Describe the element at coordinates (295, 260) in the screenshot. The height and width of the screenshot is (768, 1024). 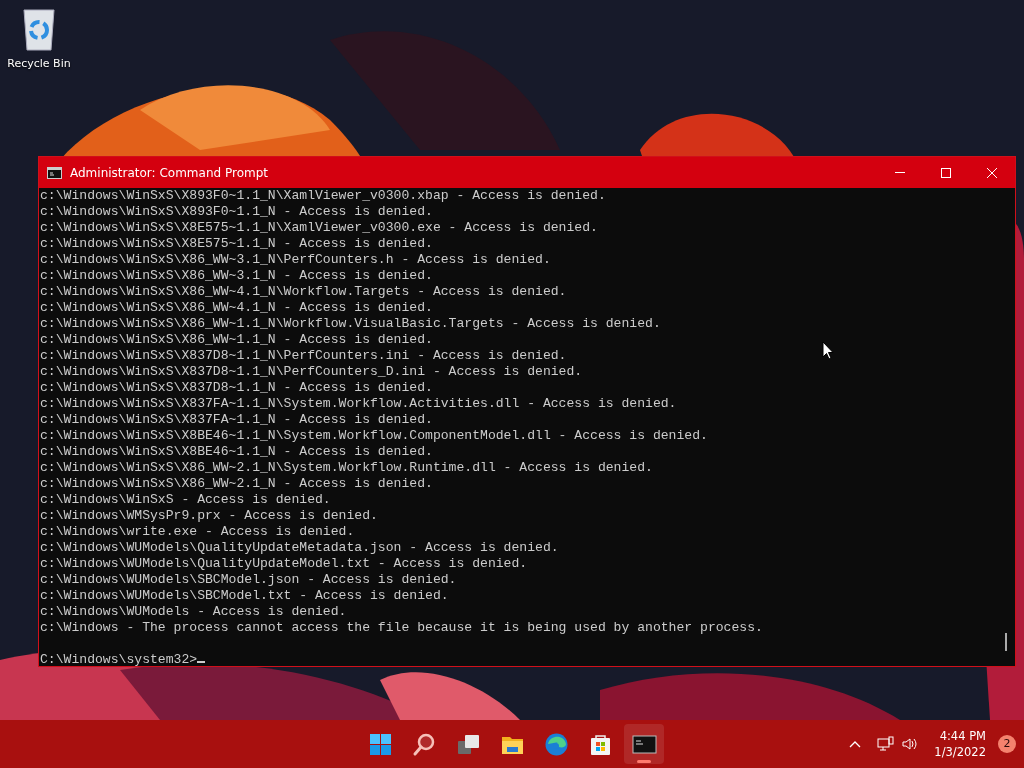
I see `console-line: c:\Windows\WinSxS\X86_WW~3.1_N\PerfCounters.h - Access is denied.` at that location.